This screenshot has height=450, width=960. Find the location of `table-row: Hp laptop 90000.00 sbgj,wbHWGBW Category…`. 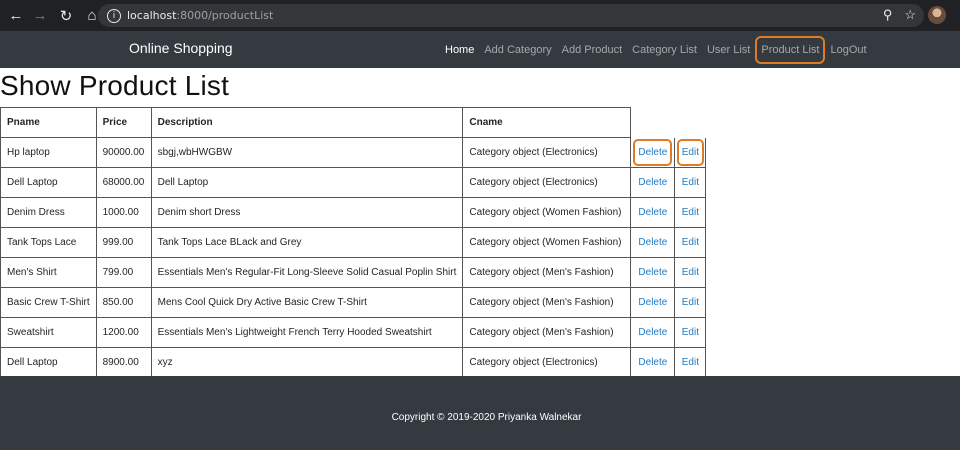

table-row: Hp laptop 90000.00 sbgj,wbHWGBW Category… is located at coordinates (353, 152).